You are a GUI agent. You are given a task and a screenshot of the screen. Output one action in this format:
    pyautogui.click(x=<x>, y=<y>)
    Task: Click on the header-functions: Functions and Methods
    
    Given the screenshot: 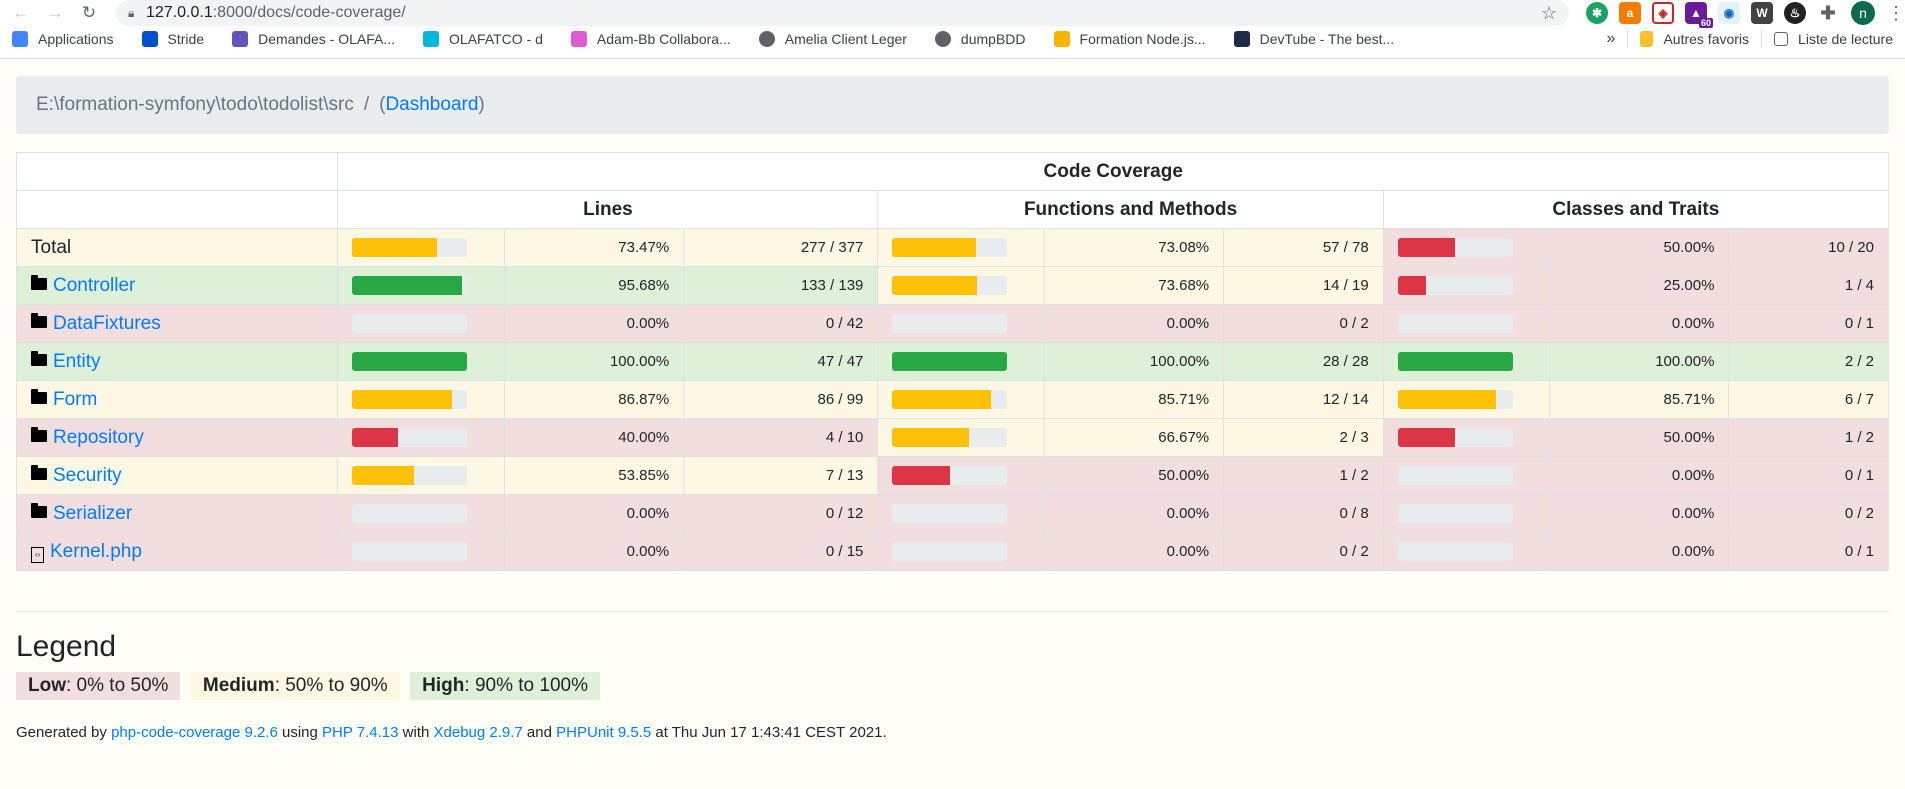 What is the action you would take?
    pyautogui.click(x=1130, y=209)
    